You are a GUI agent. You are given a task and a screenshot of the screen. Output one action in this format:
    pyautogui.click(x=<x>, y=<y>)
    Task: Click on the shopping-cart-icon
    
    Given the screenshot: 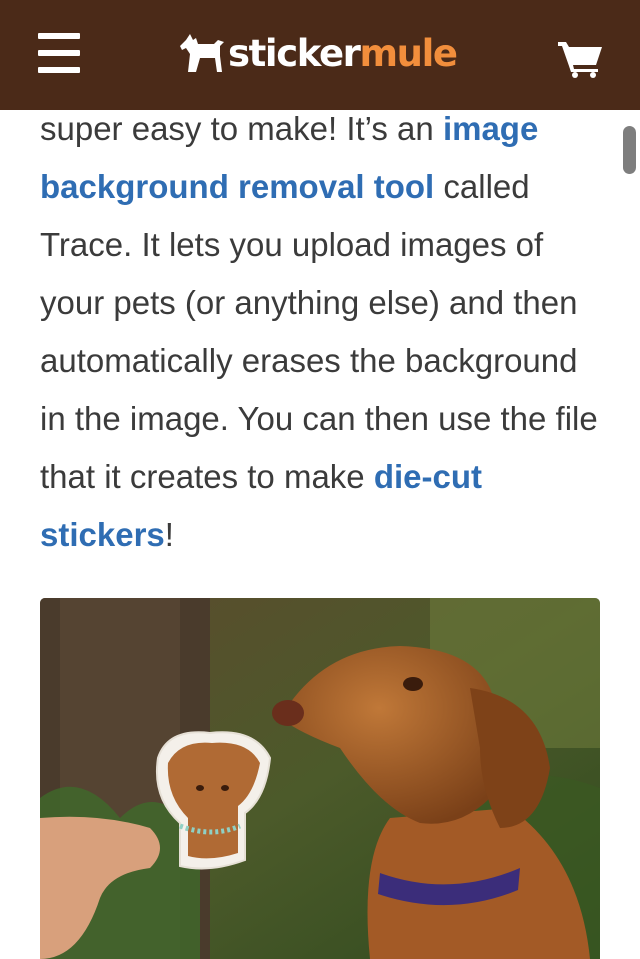 What is the action you would take?
    pyautogui.click(x=580, y=57)
    